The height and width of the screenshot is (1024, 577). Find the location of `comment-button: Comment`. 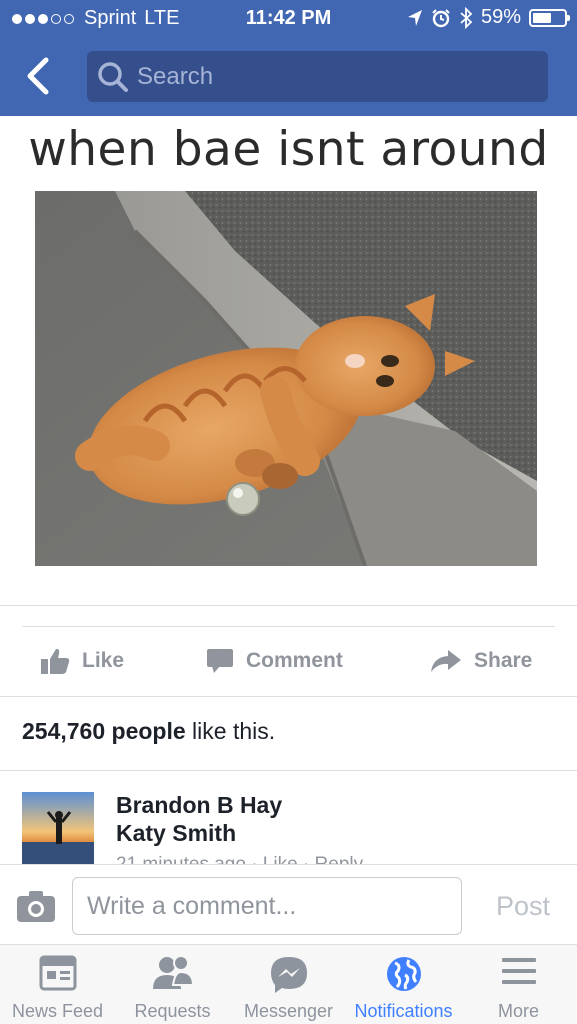

comment-button: Comment is located at coordinates (274, 661).